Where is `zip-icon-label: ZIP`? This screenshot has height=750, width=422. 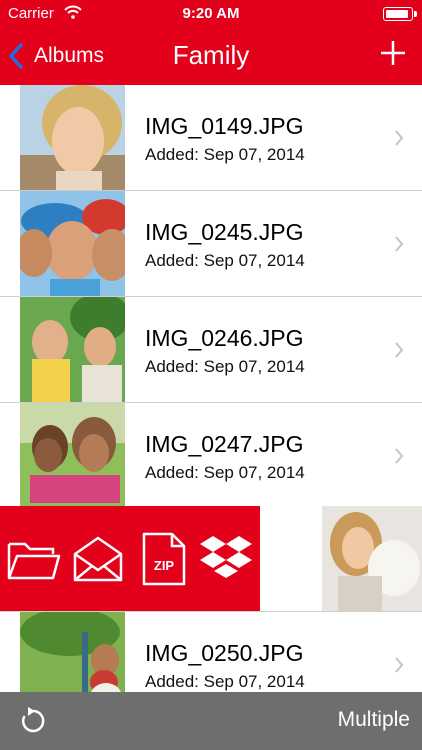 zip-icon-label: ZIP is located at coordinates (164, 565).